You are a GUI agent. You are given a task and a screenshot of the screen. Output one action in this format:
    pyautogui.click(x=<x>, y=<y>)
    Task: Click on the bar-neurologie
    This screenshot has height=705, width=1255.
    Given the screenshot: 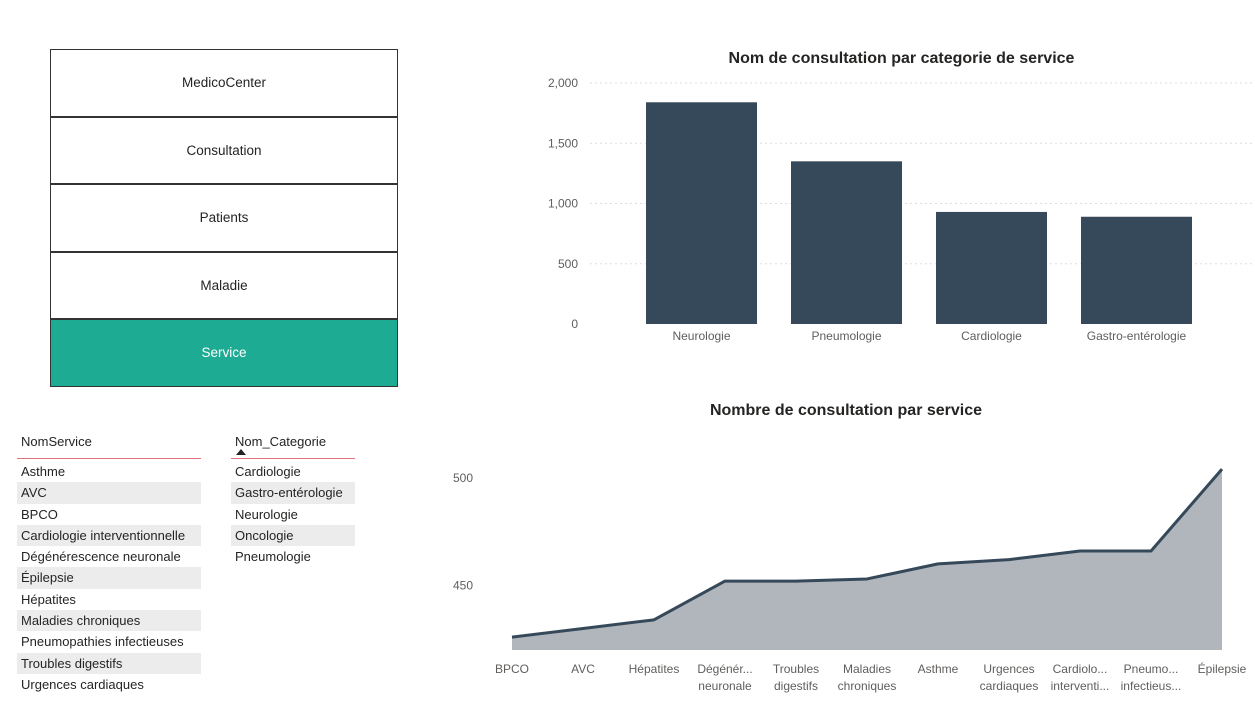 What is the action you would take?
    pyautogui.click(x=701, y=213)
    